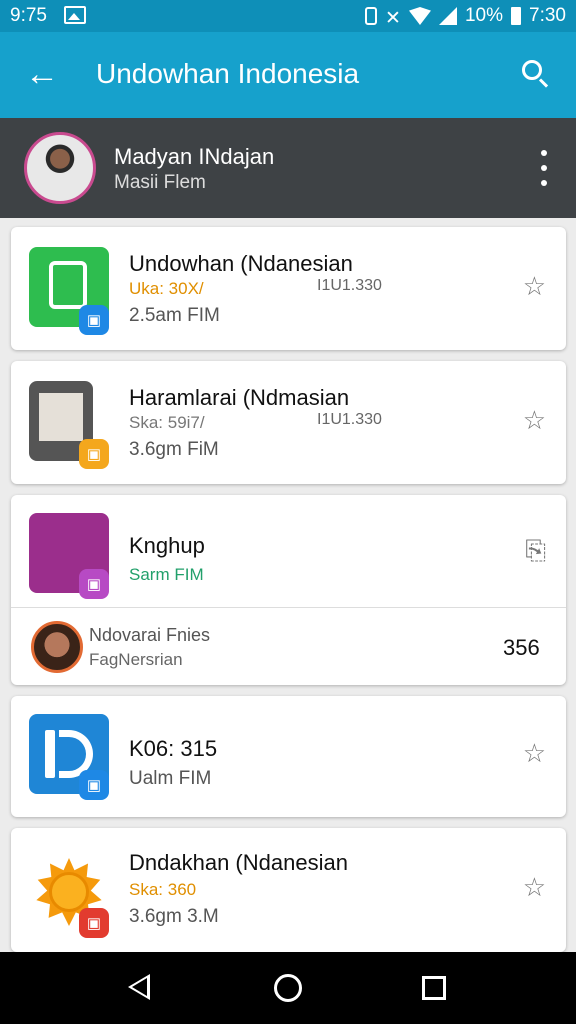 The width and height of the screenshot is (576, 1024). Describe the element at coordinates (163, 889) in the screenshot. I see `item-tag: Ska: 360` at that location.